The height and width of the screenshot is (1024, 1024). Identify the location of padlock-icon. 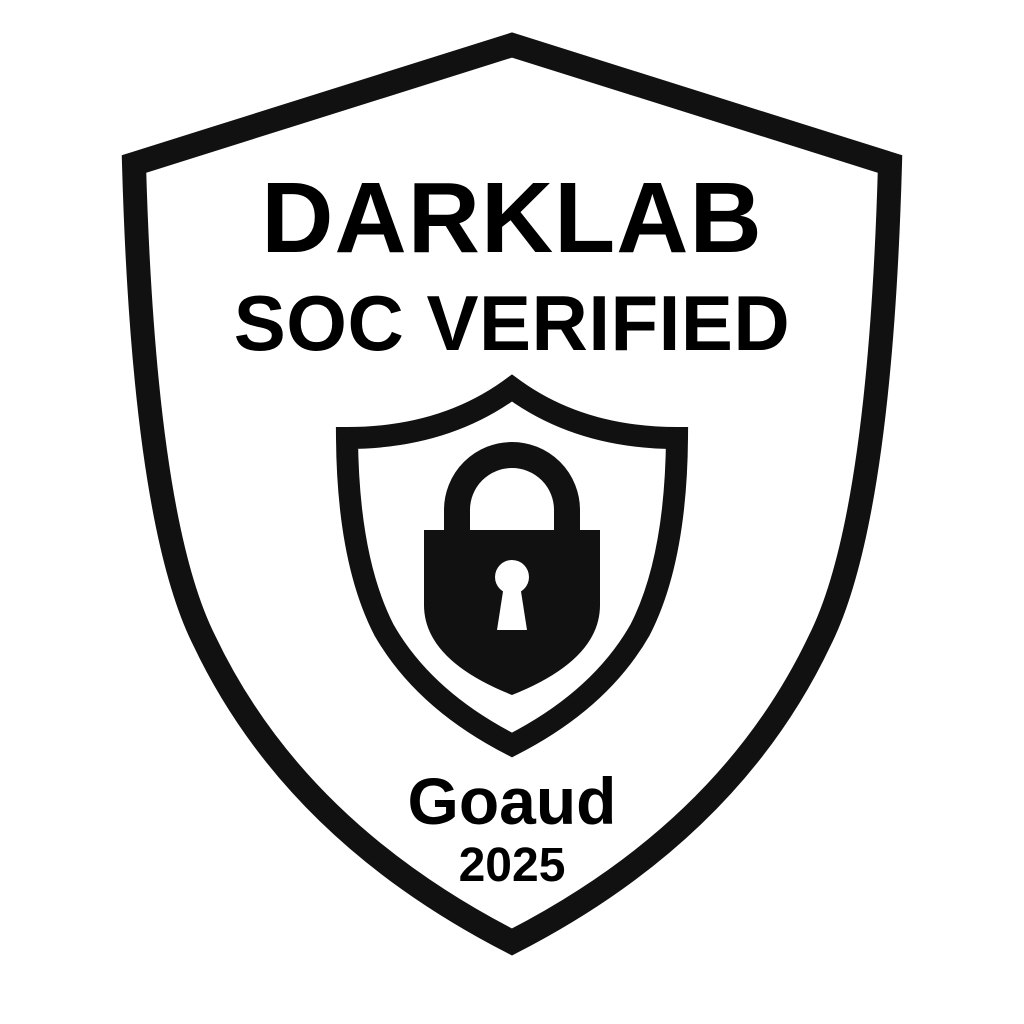
(512, 568).